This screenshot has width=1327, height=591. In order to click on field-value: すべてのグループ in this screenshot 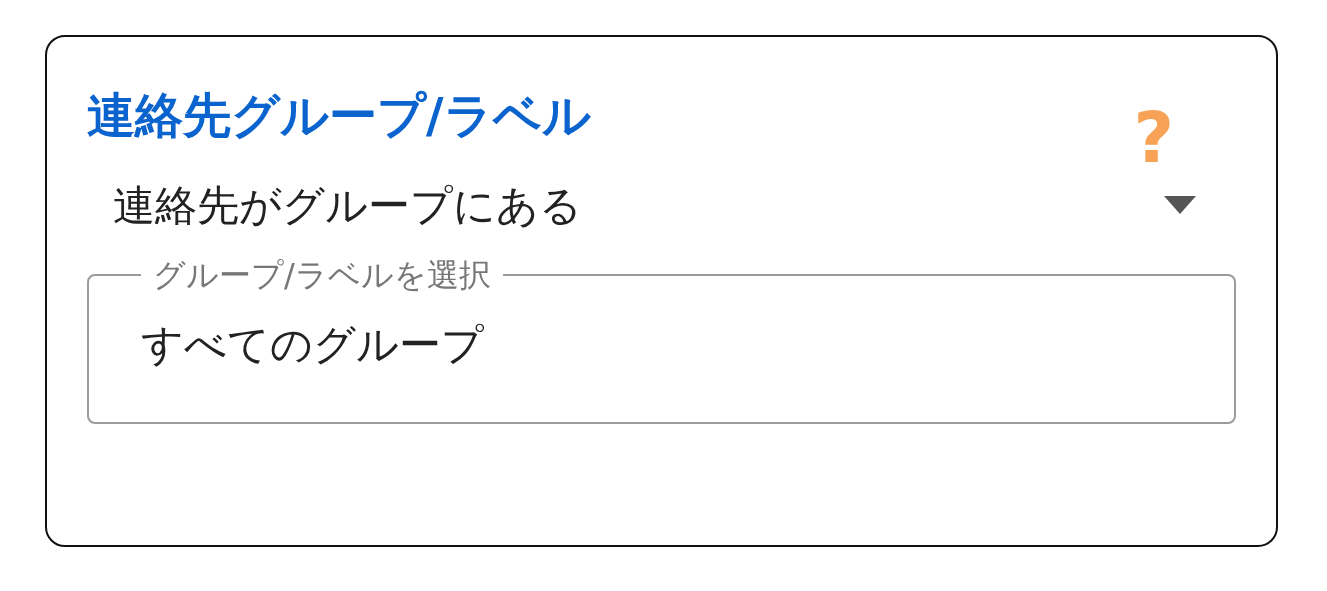, I will do `click(312, 345)`.